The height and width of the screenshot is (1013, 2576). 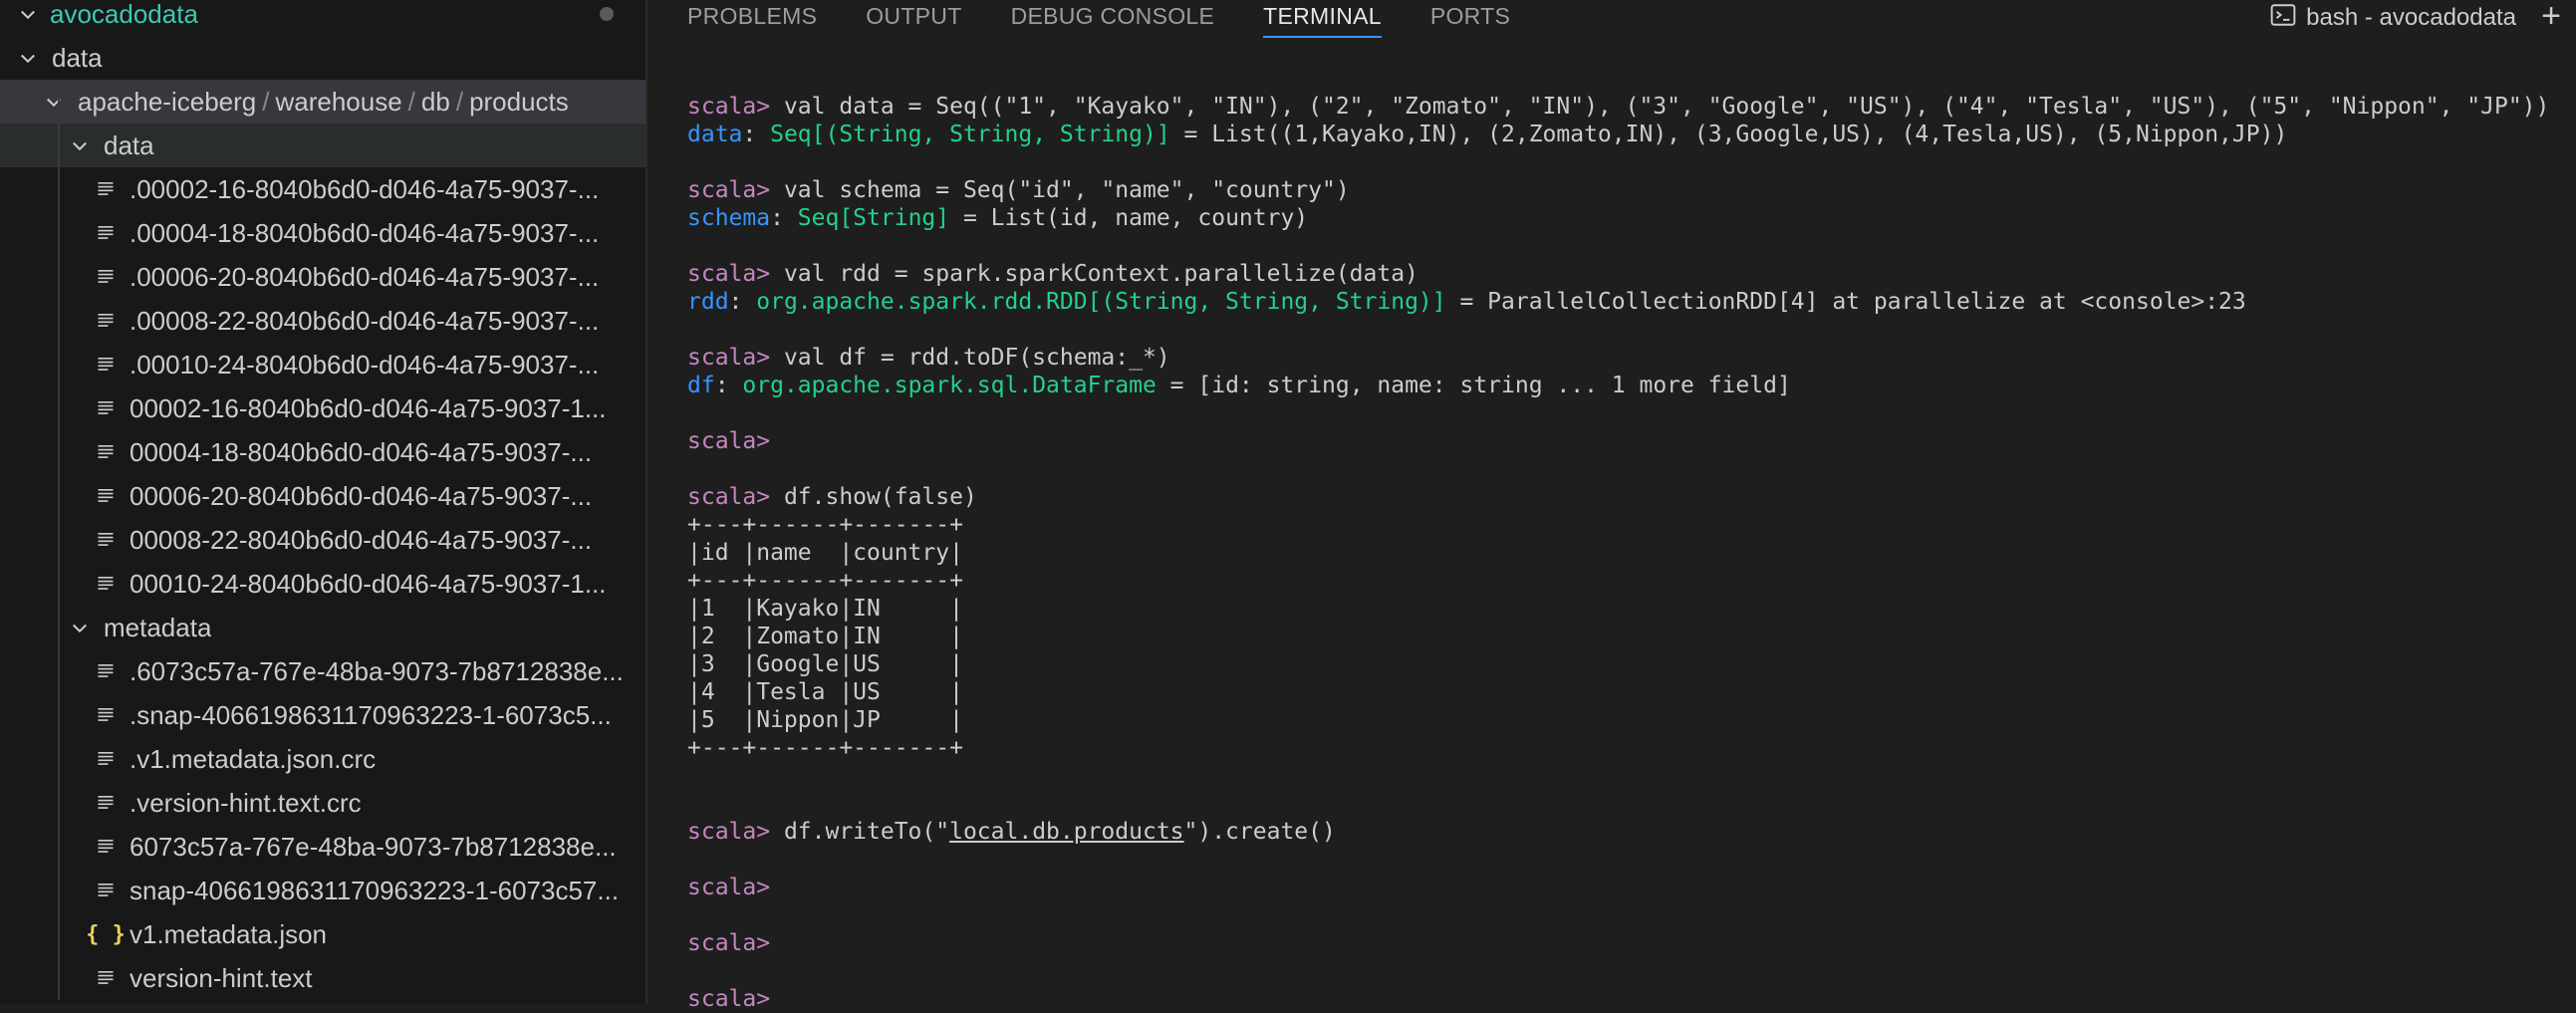 What do you see at coordinates (701, 386) in the screenshot?
I see `terminal-text: df` at bounding box center [701, 386].